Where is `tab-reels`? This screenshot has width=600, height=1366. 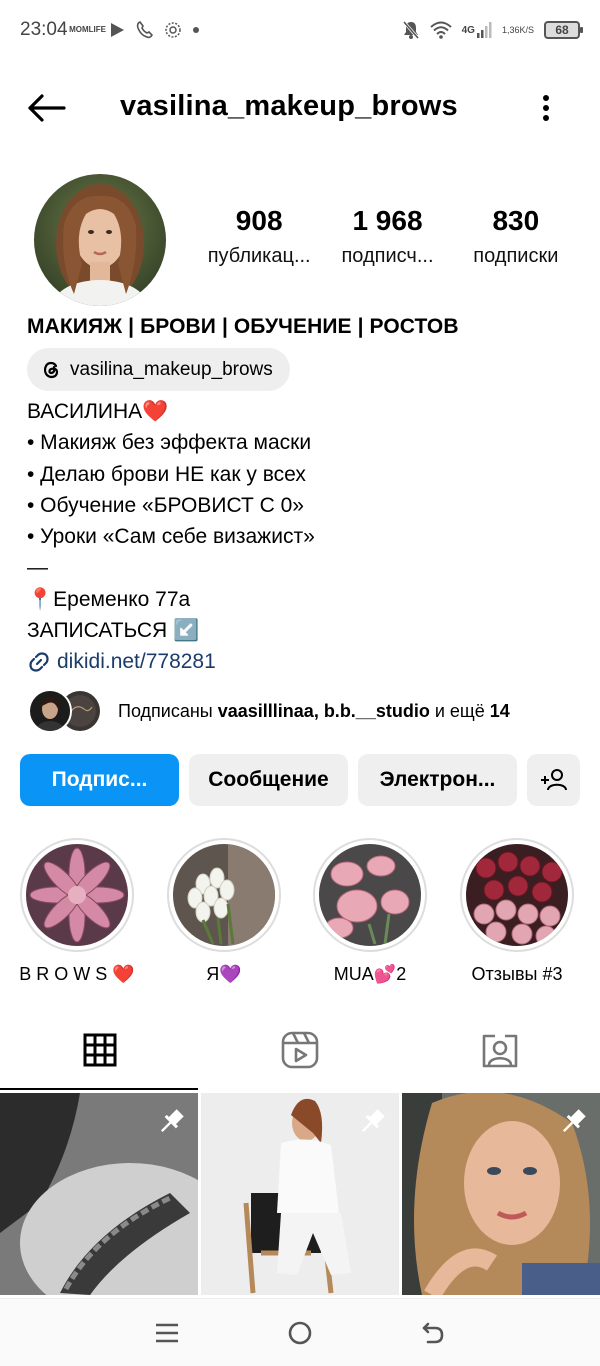 tab-reels is located at coordinates (300, 1050).